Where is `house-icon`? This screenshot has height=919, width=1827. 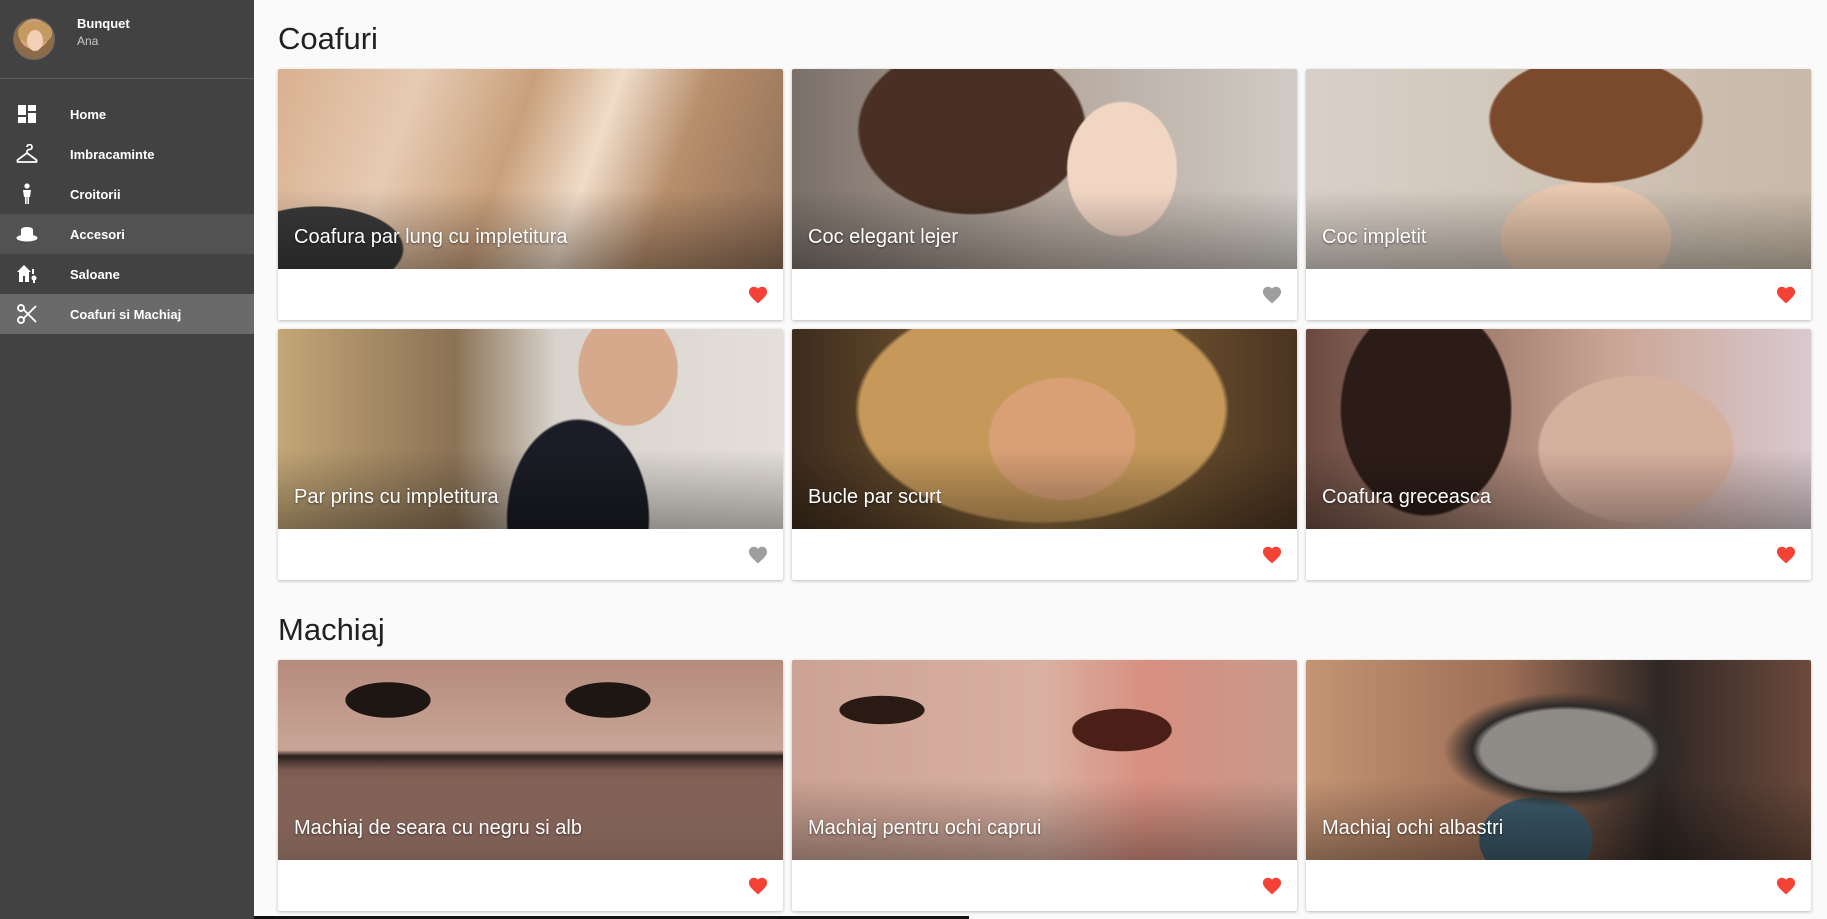
house-icon is located at coordinates (27, 274).